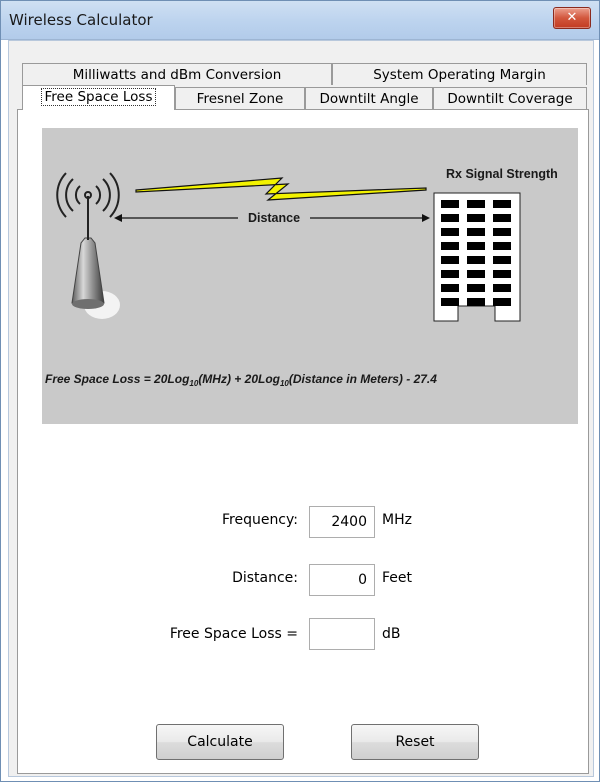 The height and width of the screenshot is (782, 600). I want to click on frequency-label: Frequency:, so click(259, 520).